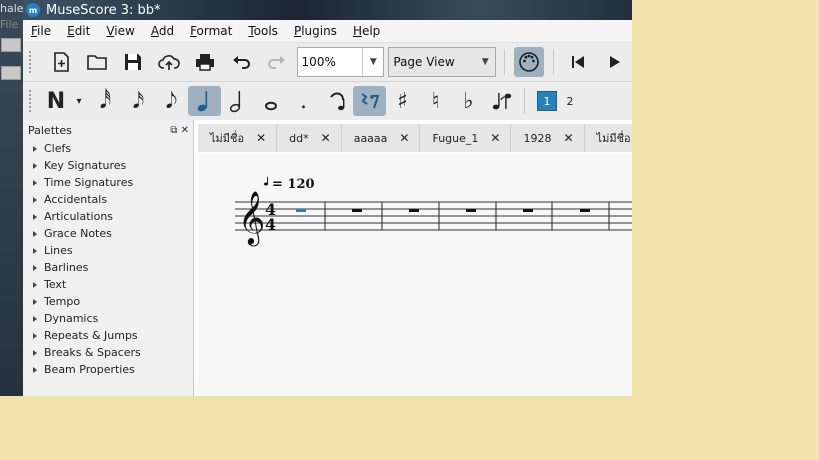 Image resolution: width=819 pixels, height=460 pixels. What do you see at coordinates (50, 130) in the screenshot?
I see `palettes-title: Palettes` at bounding box center [50, 130].